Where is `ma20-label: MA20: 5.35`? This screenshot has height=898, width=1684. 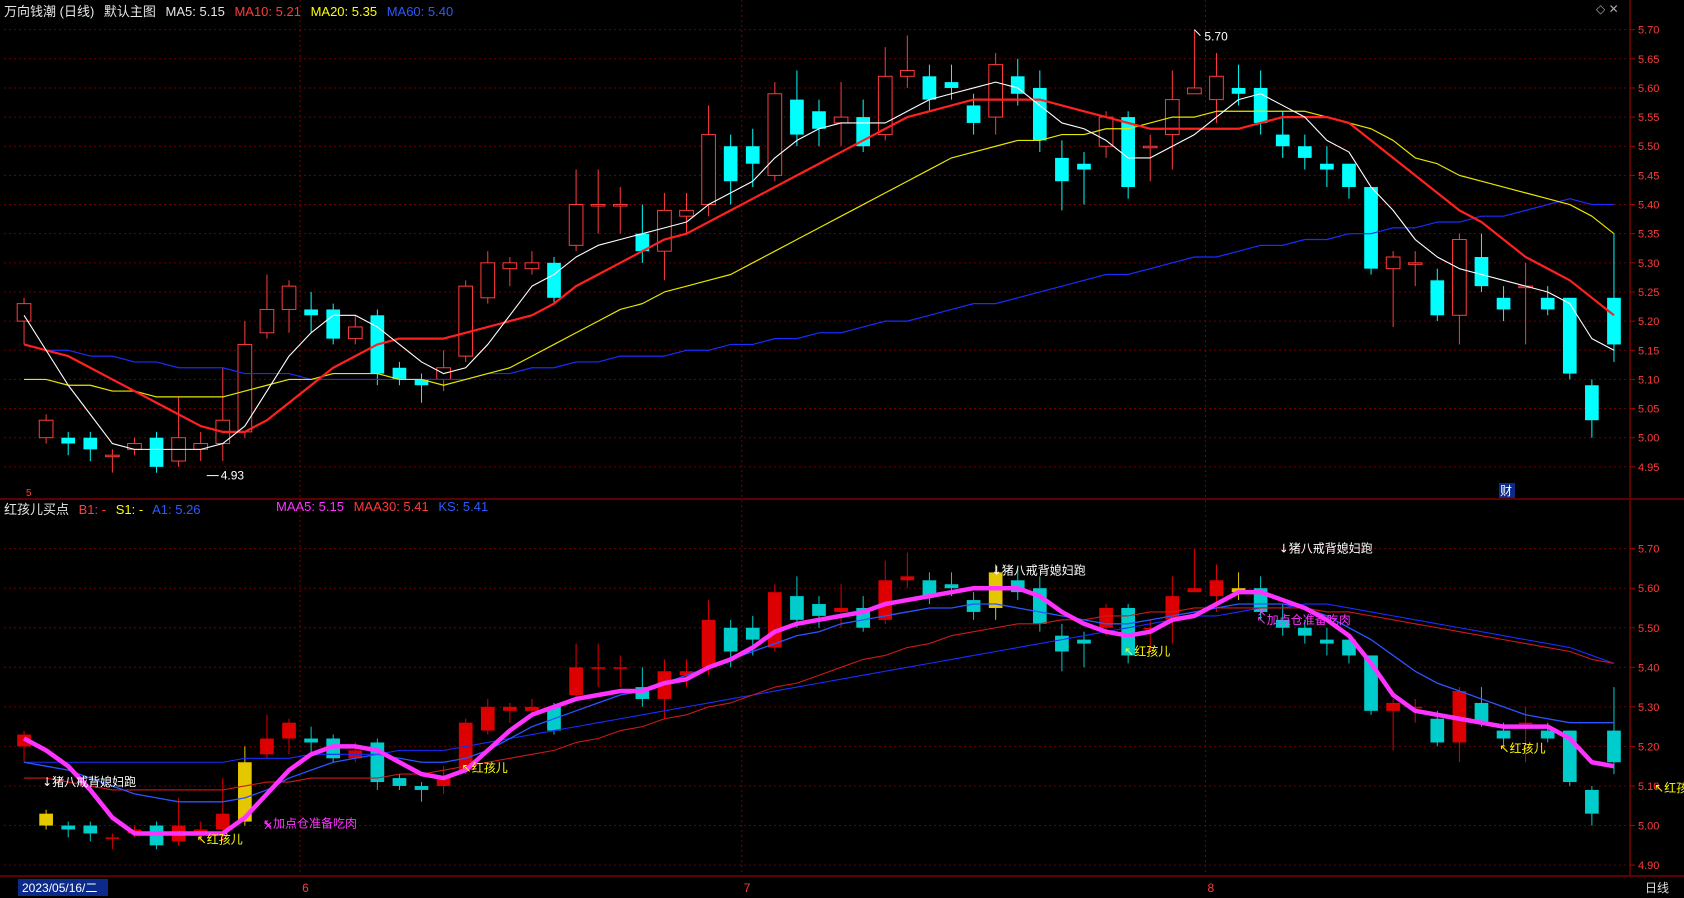
ma20-label: MA20: 5.35 is located at coordinates (344, 11).